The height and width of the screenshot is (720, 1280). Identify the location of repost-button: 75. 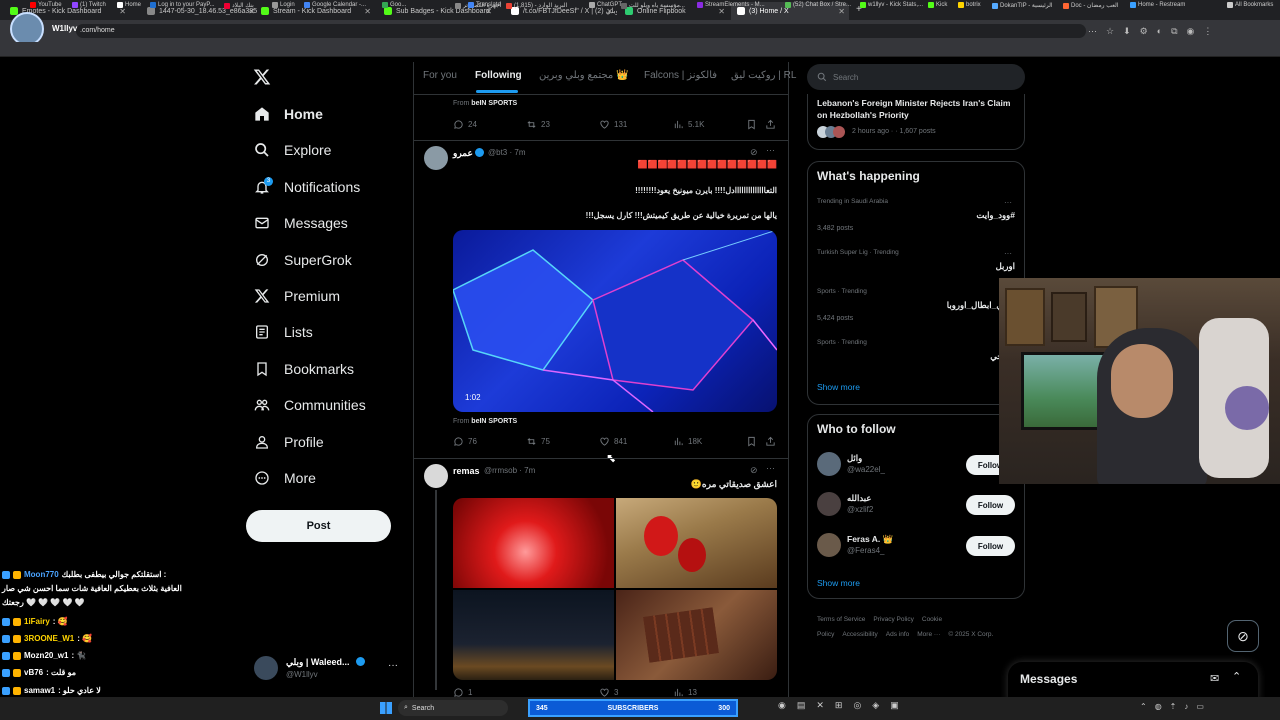
(538, 441).